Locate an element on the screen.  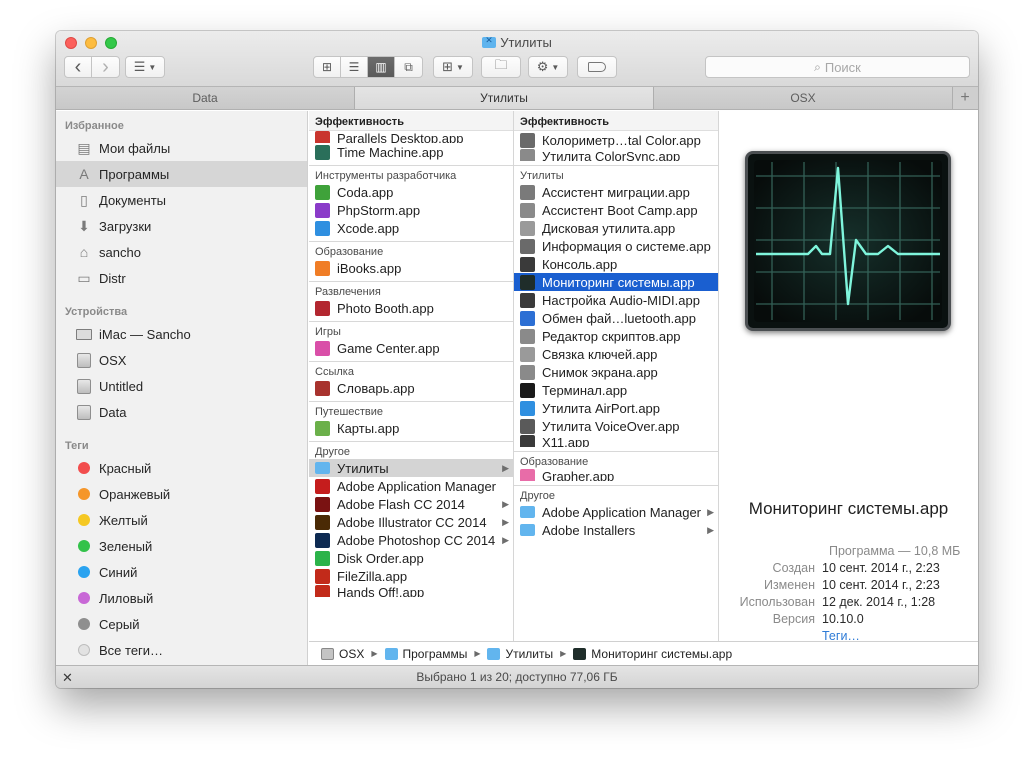
file-row: Колориметр…tal Color.app is located at coordinates (616, 140).